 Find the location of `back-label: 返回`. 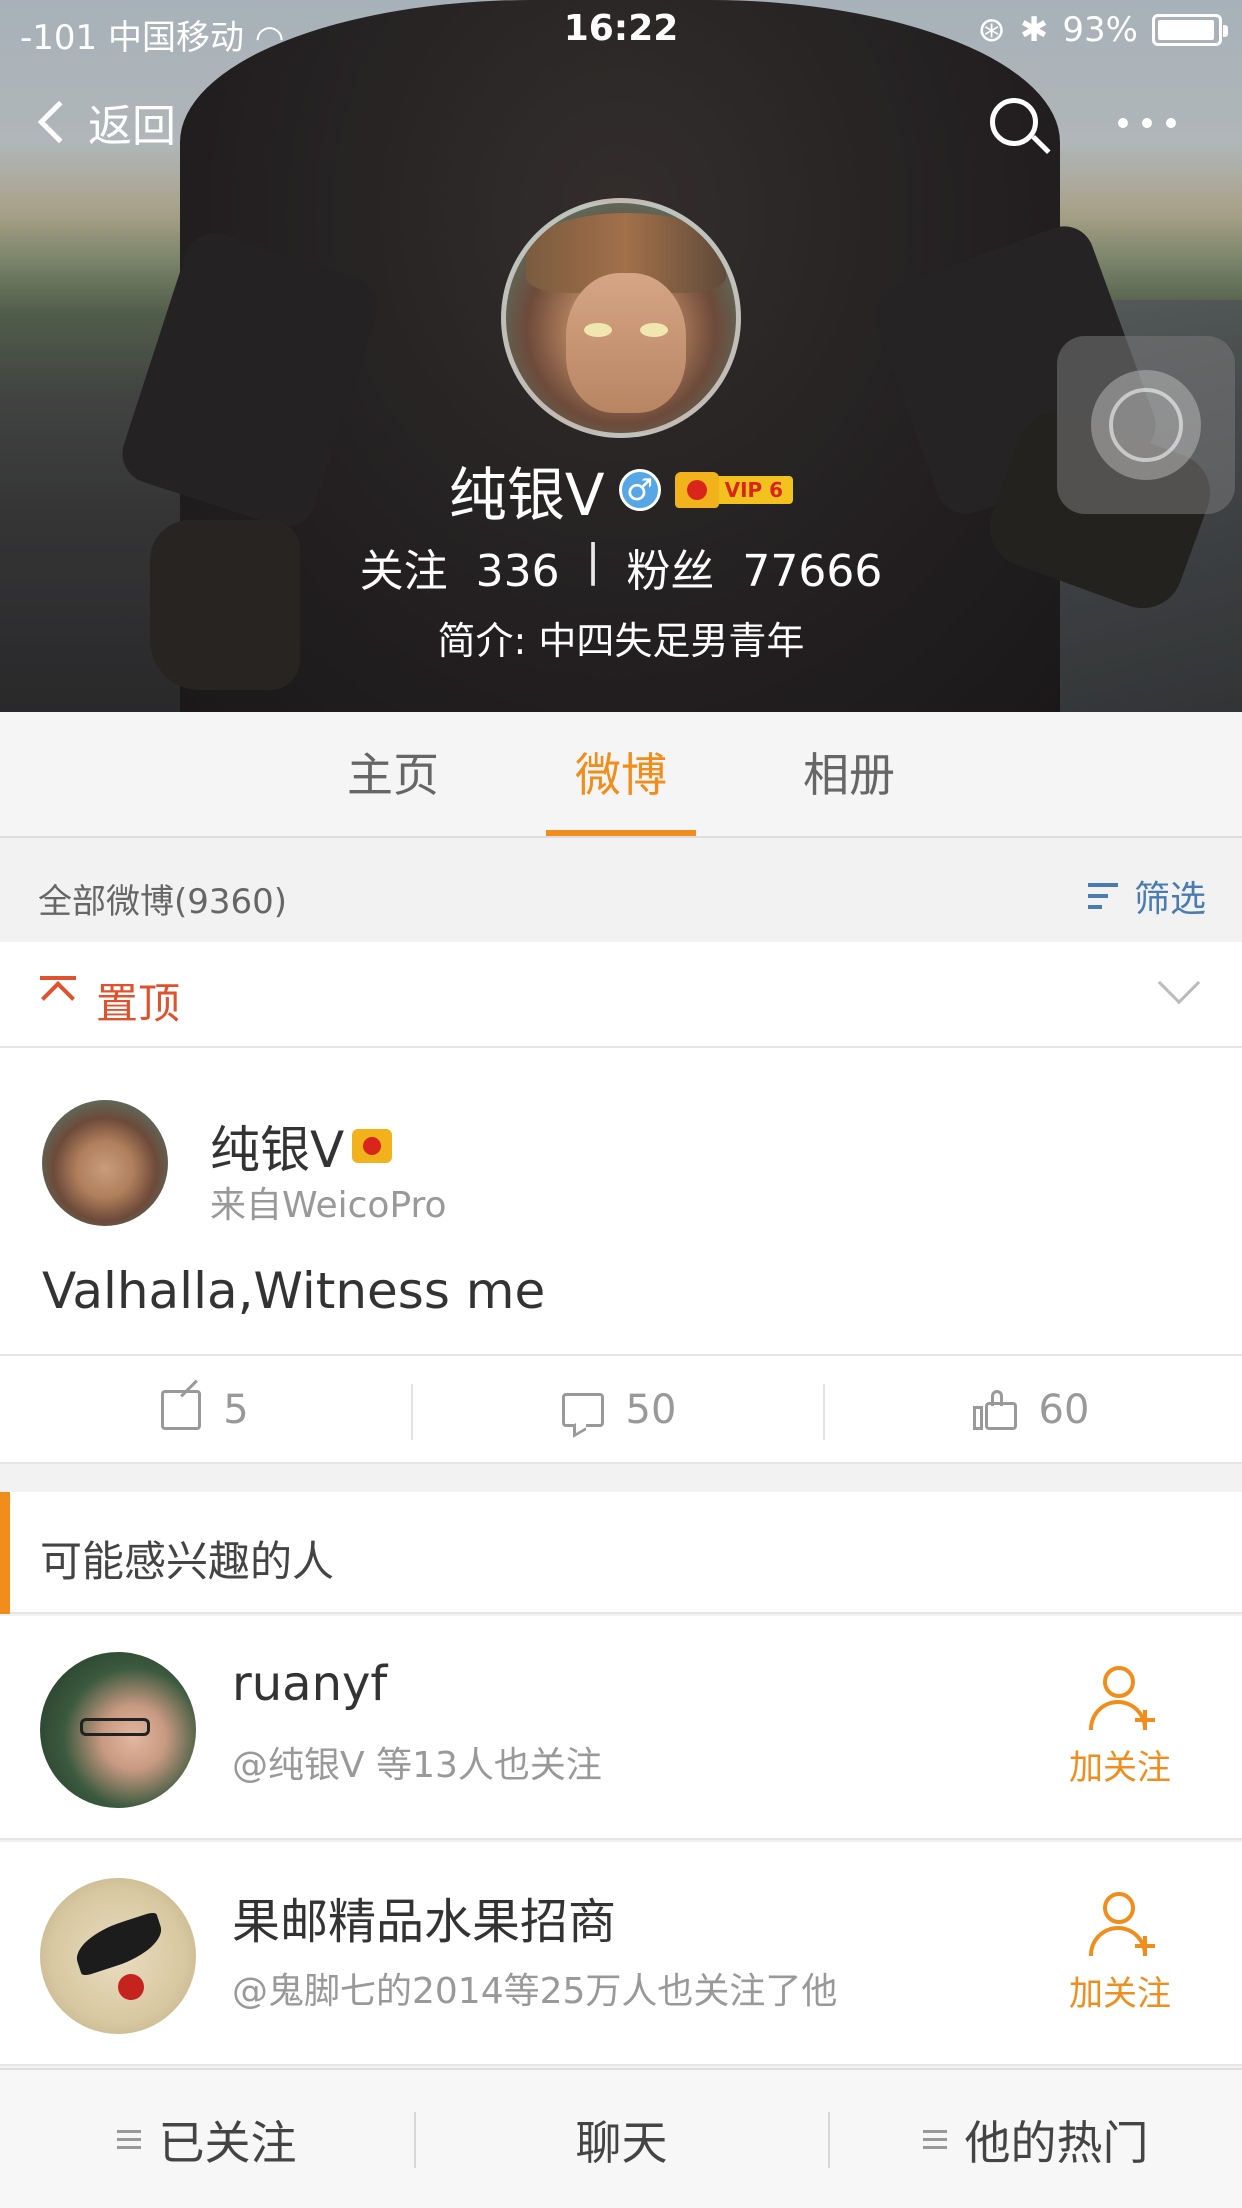

back-label: 返回 is located at coordinates (132, 126).